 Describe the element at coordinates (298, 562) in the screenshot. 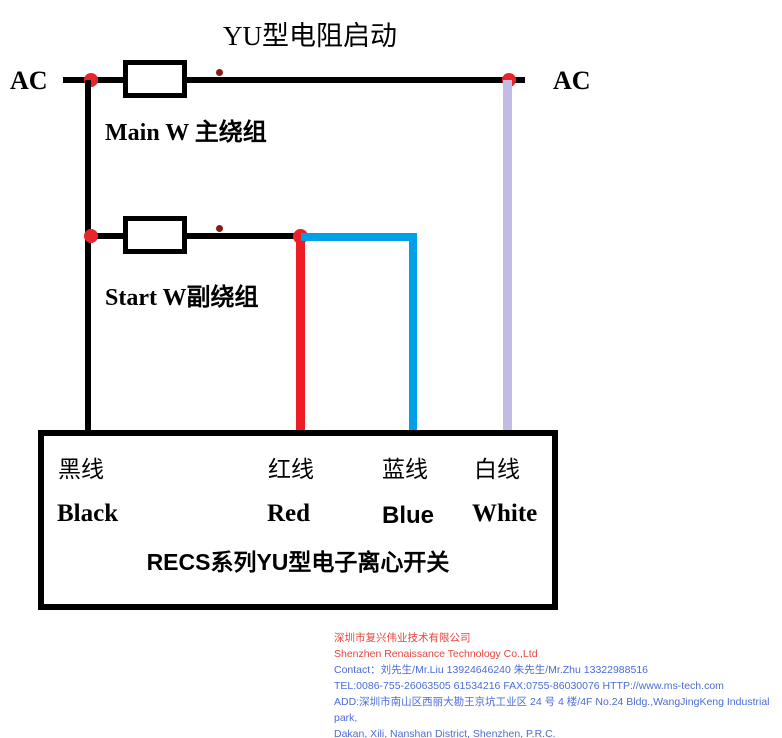

I see `device-model-title: RECS系列YU型电子离心开关` at that location.